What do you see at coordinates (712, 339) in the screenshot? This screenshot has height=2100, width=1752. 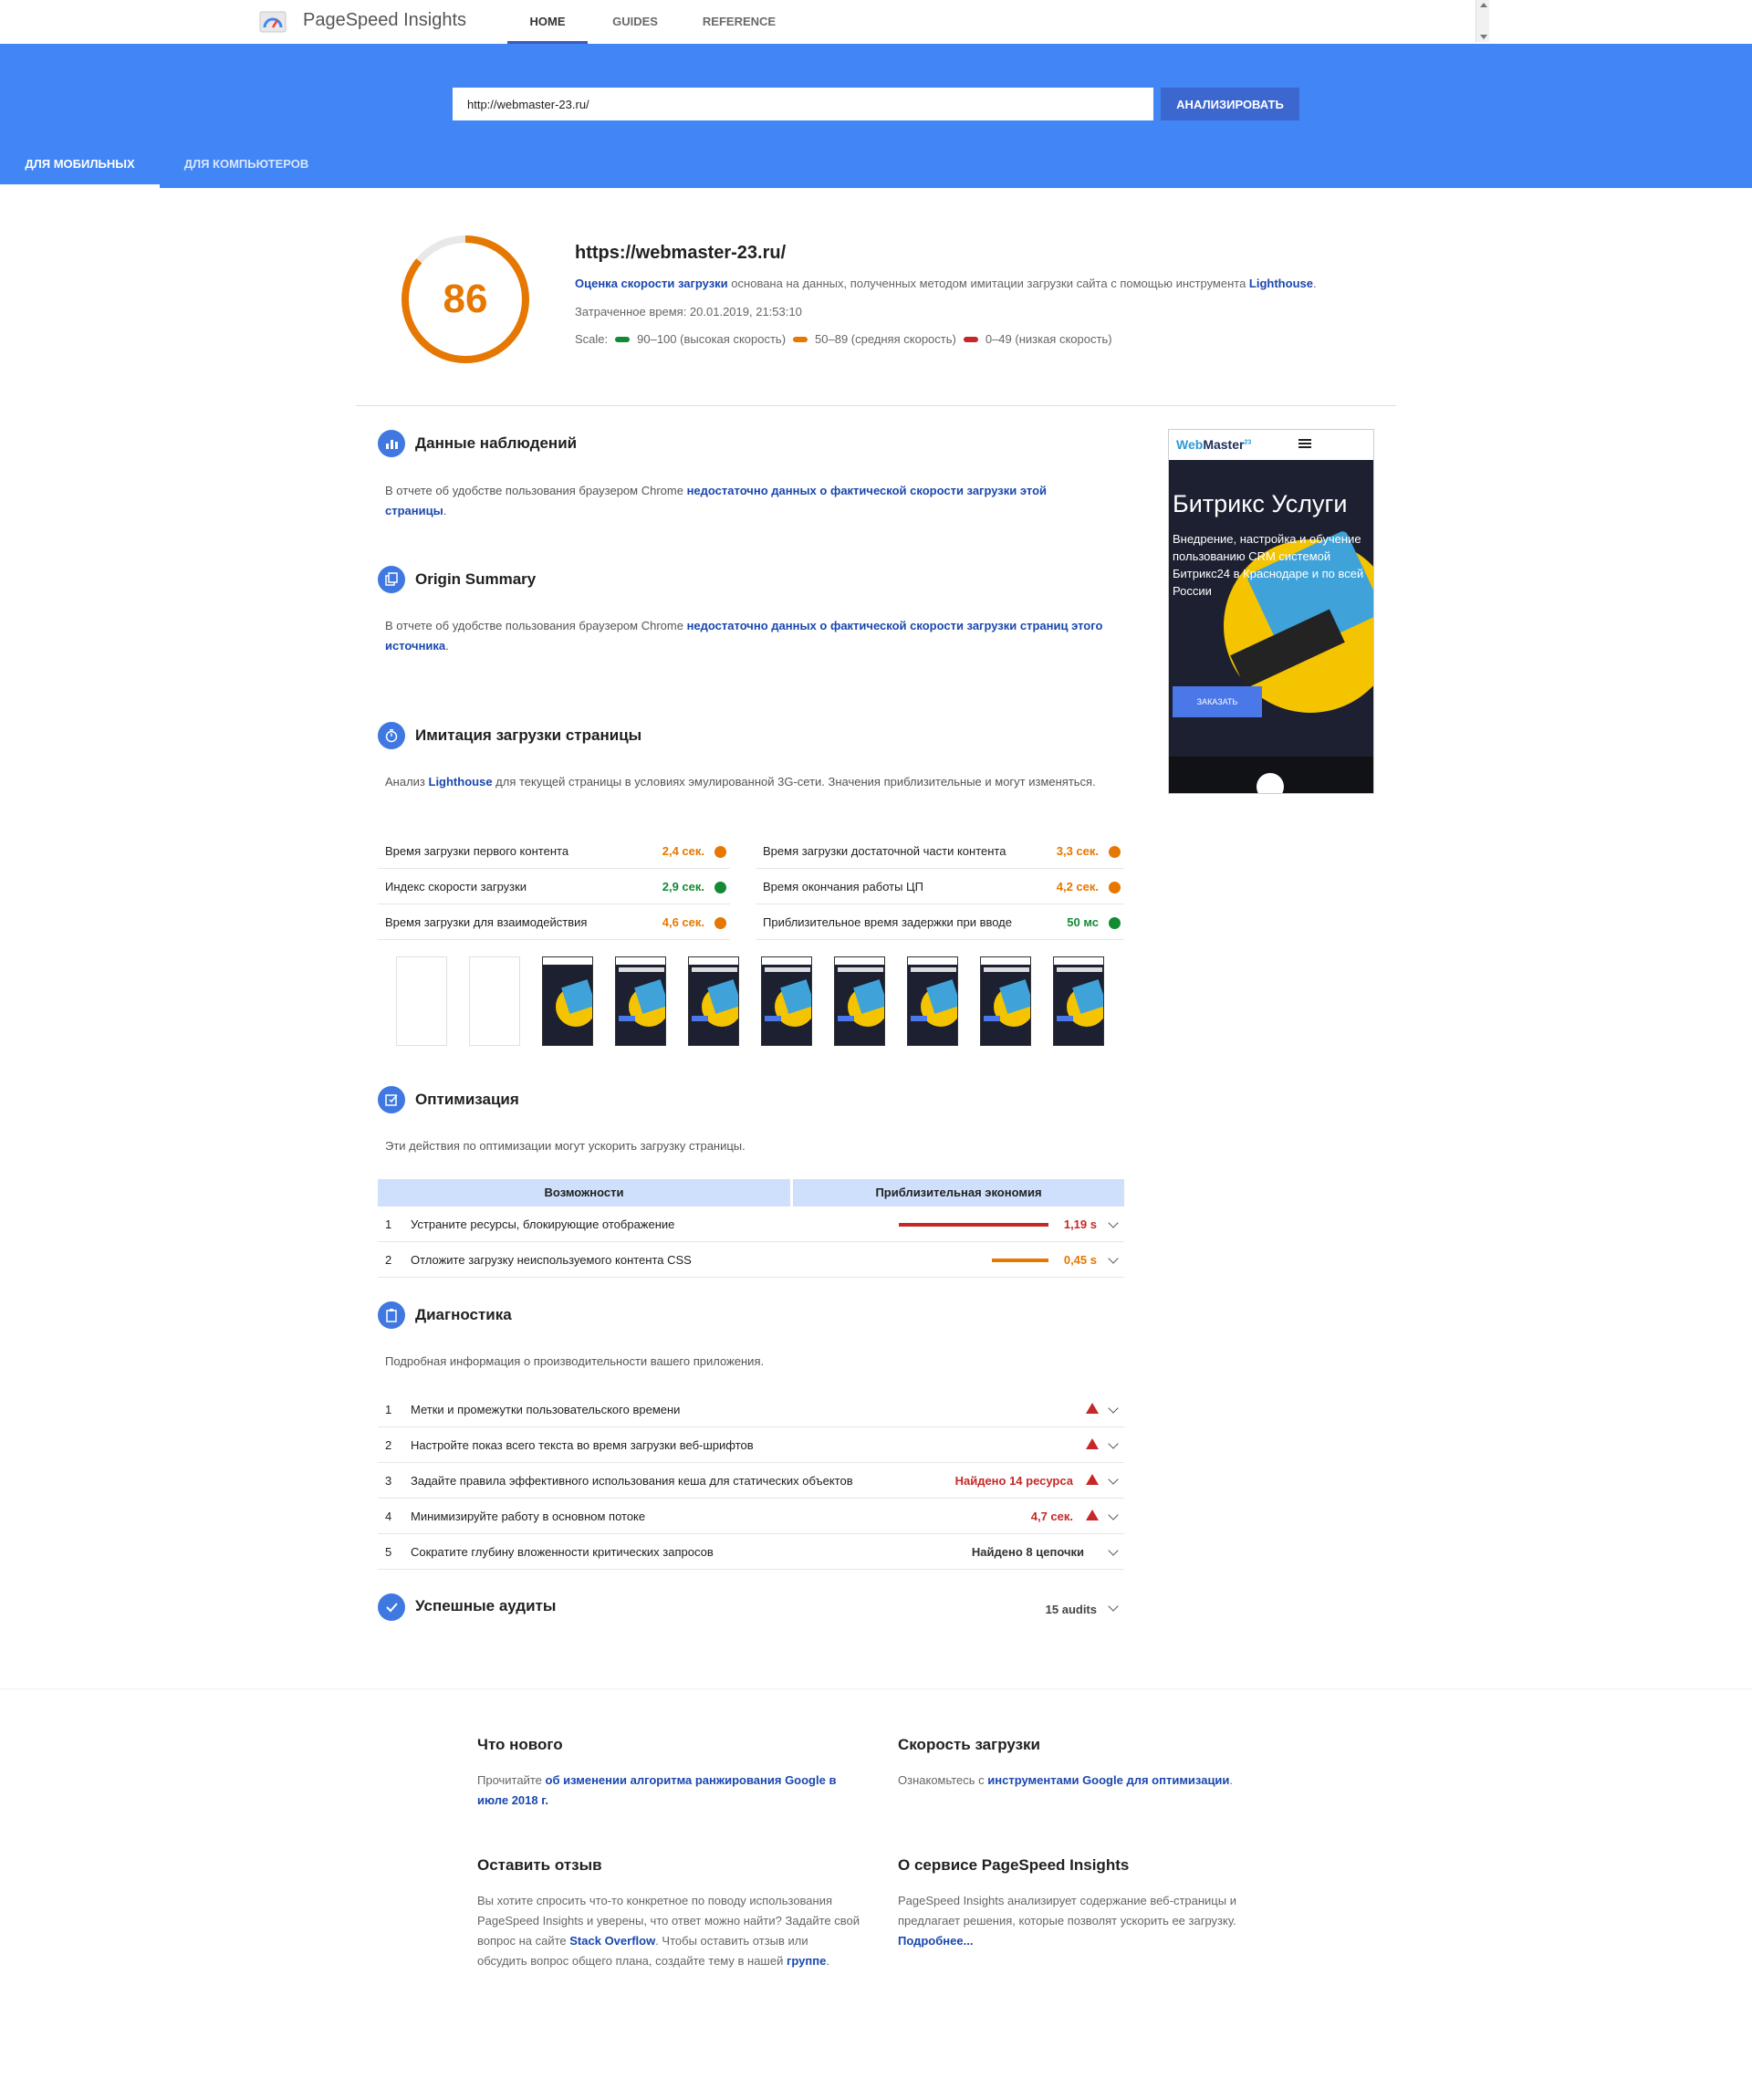 I see `scale-fast-label: 90–100 (высокая скорость)` at bounding box center [712, 339].